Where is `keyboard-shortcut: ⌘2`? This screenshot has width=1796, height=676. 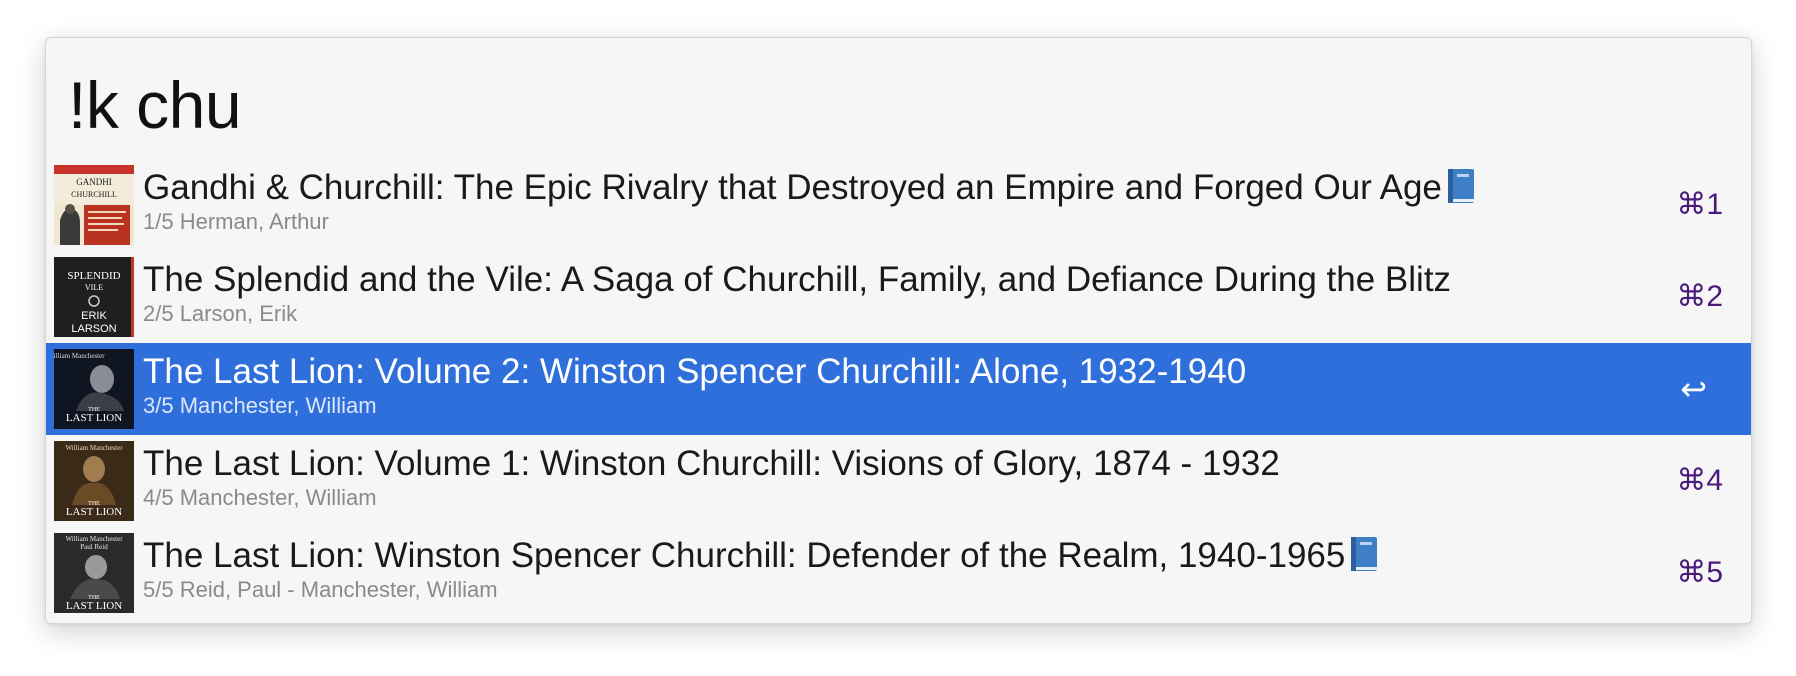 keyboard-shortcut: ⌘2 is located at coordinates (1699, 296).